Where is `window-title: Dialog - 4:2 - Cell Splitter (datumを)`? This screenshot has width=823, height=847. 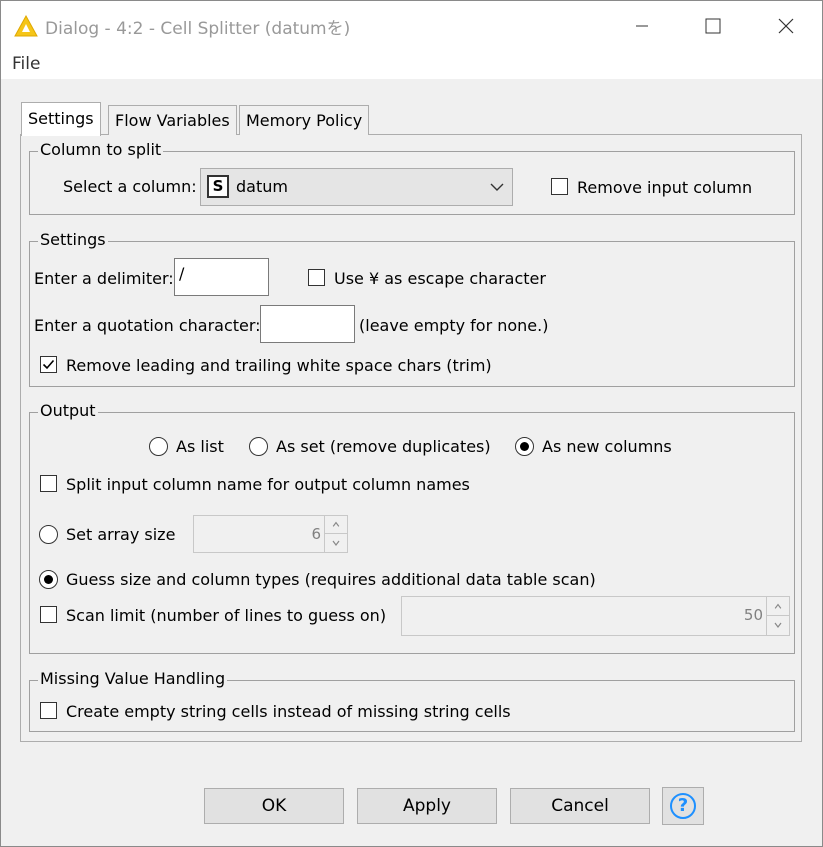 window-title: Dialog - 4:2 - Cell Splitter (datumを) is located at coordinates (198, 29).